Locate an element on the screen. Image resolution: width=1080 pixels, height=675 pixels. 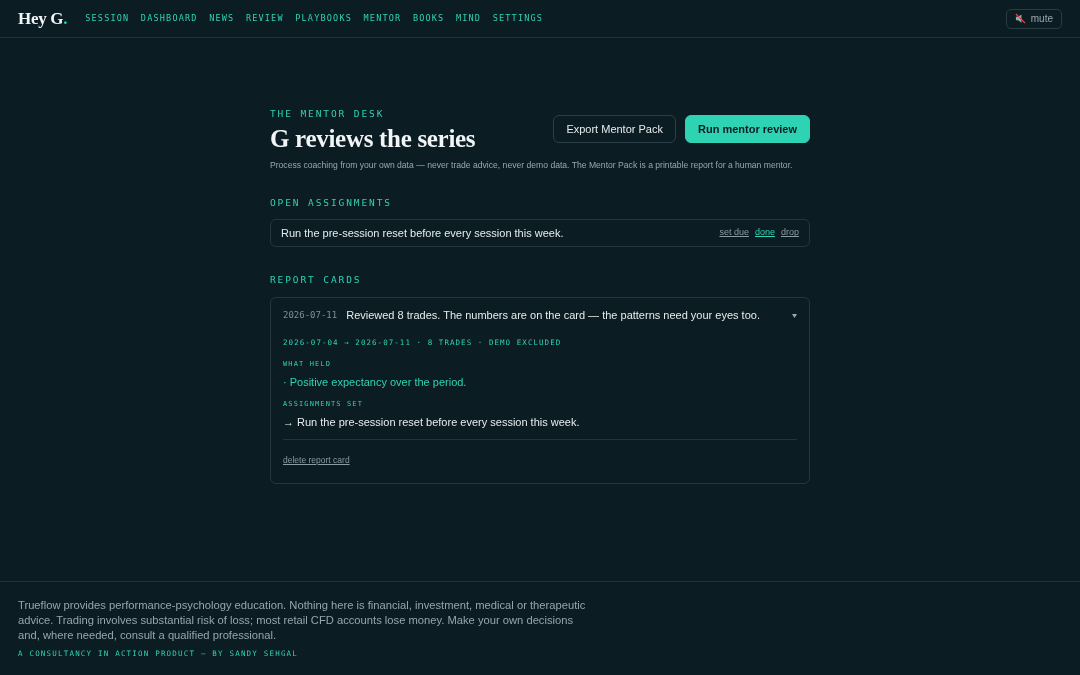
disclaimer-text: Trueflow provides performance-psychology education. Nothing here is financial, investment, medical or therapeutic advice. Trading involves substantial risk of loss; most retail CFD accounts lose money. Make your own decisions and, where needed, consult a qualified professional. is located at coordinates (302, 620).